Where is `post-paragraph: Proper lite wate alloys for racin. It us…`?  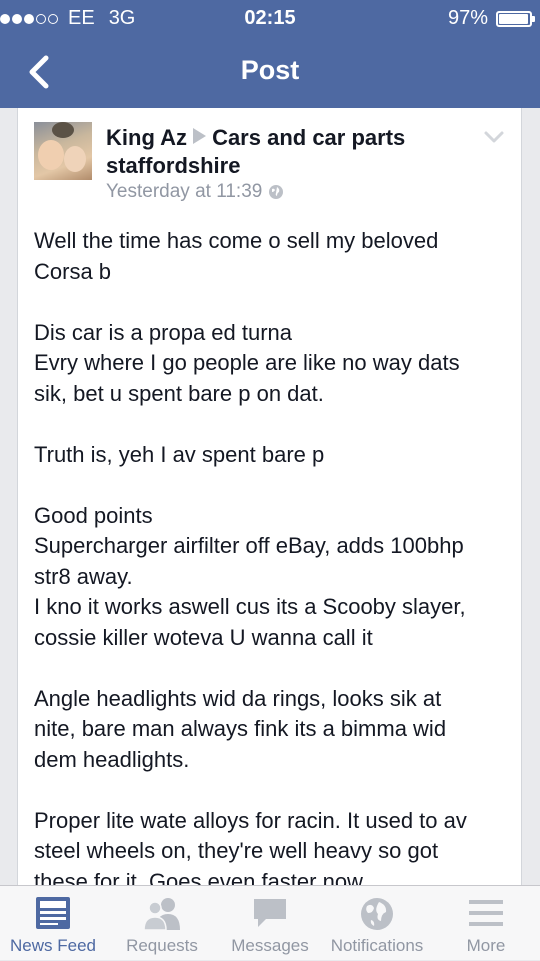
post-paragraph: Proper lite wate alloys for racin. It us… is located at coordinates (250, 850).